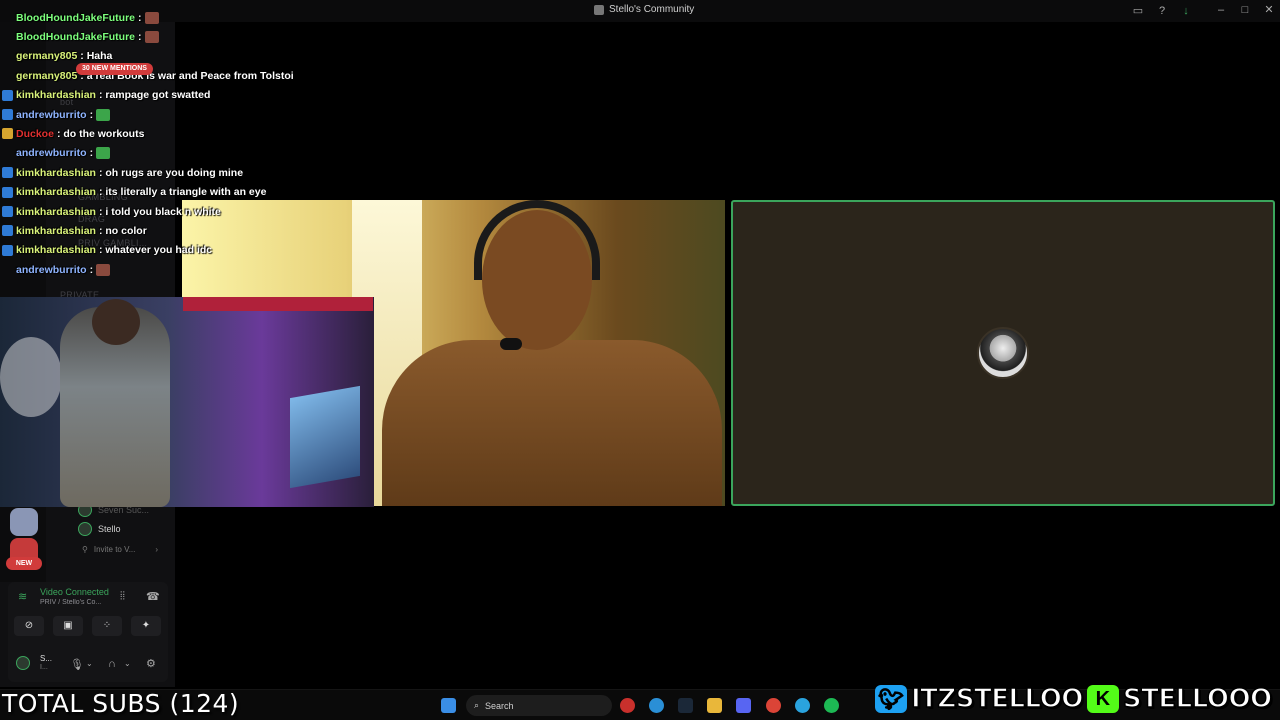  I want to click on app-icon, so click(627, 705).